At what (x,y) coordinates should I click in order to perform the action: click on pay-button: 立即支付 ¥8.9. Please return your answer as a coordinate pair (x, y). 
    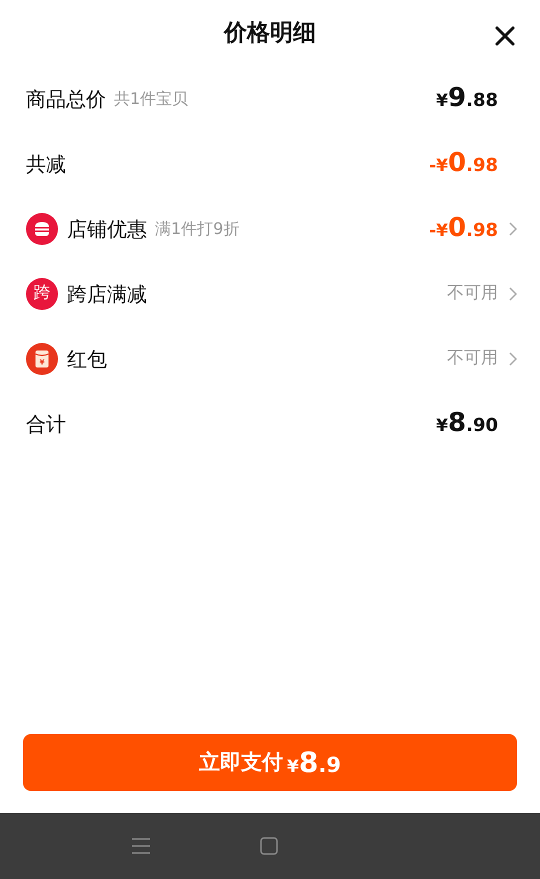
    Looking at the image, I should click on (270, 762).